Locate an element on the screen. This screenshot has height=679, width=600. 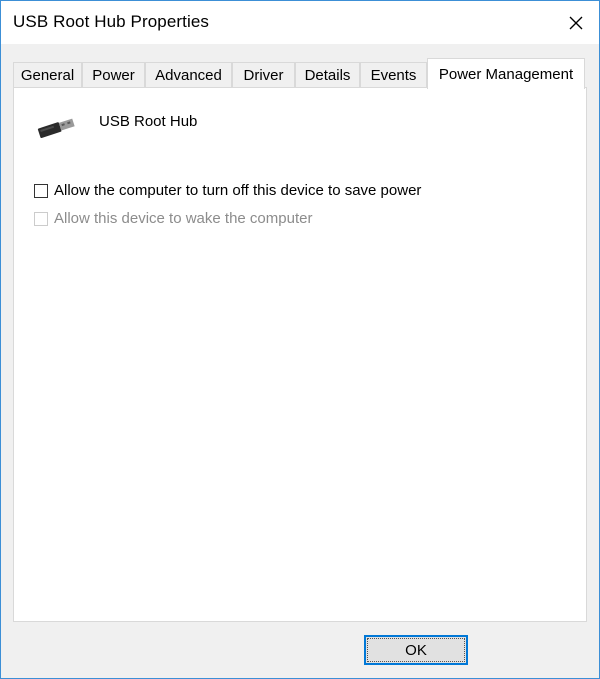
device-name: USB Root Hub is located at coordinates (148, 121).